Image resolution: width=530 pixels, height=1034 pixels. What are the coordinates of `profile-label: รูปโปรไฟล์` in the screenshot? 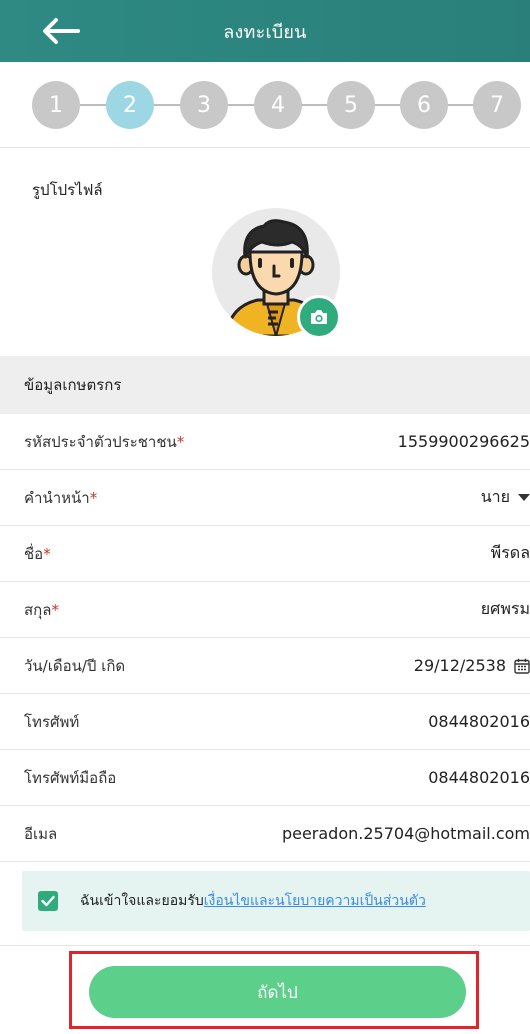 It's located at (67, 190).